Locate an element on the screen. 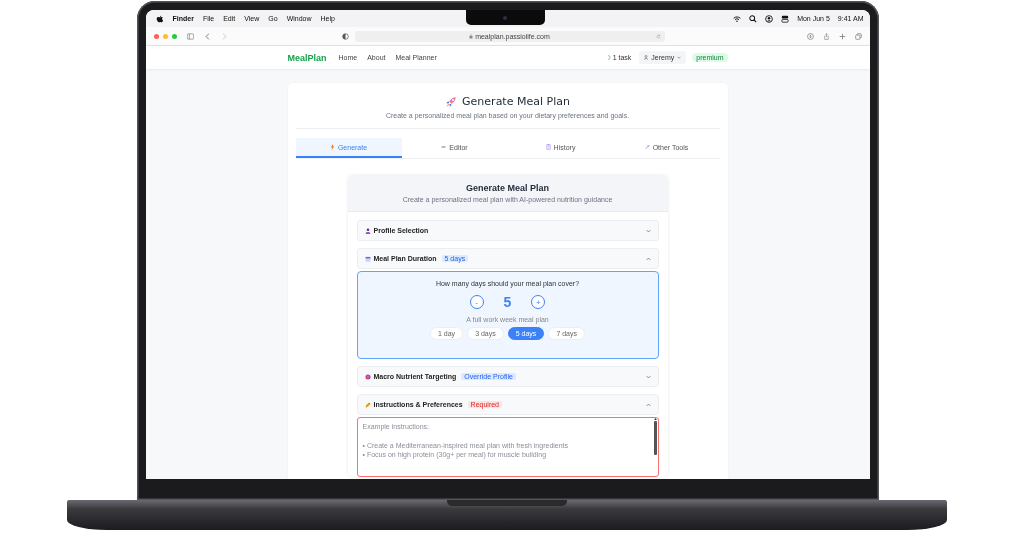  search-icon is located at coordinates (753, 18).